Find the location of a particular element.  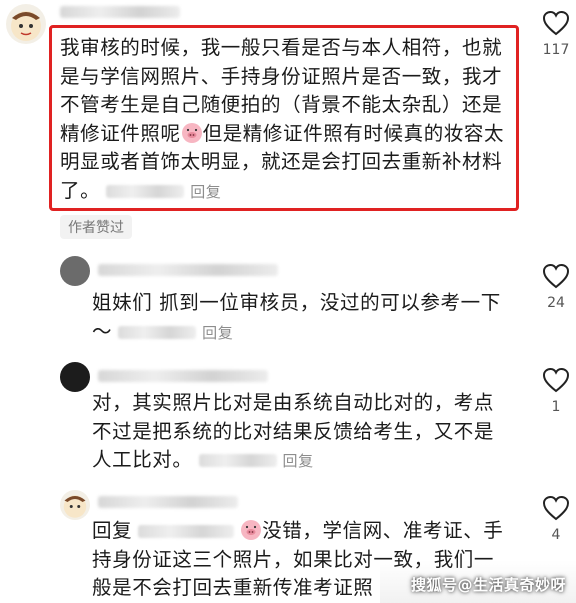

like-button: 117 is located at coordinates (556, 34).